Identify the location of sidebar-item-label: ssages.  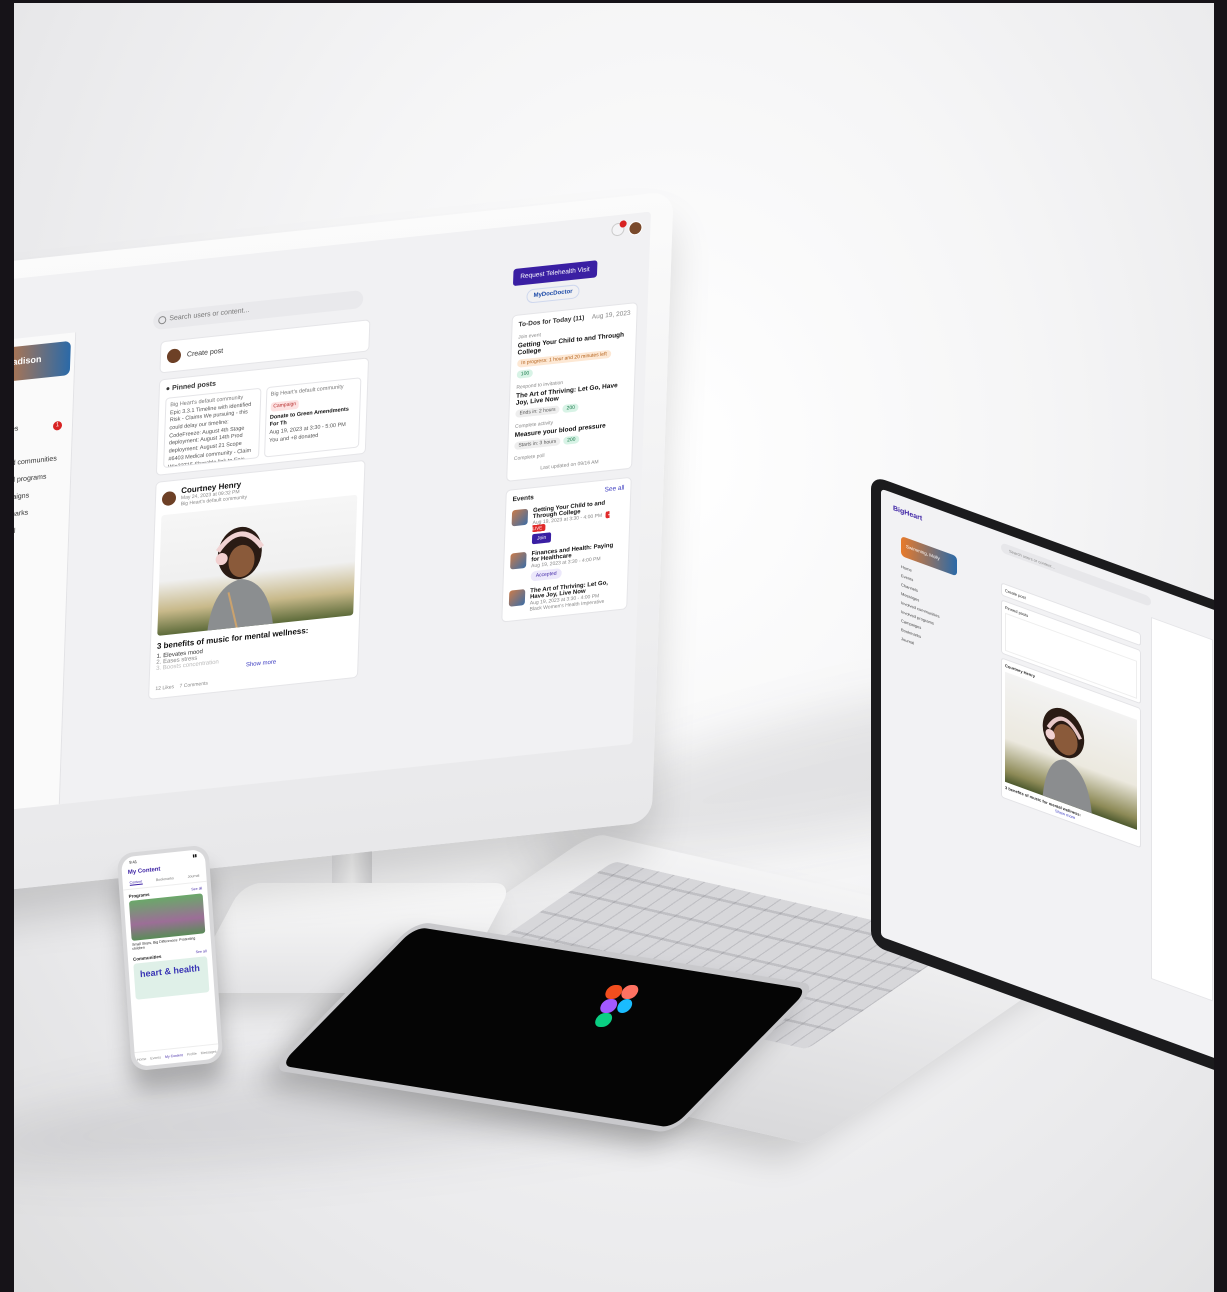
(16, 430).